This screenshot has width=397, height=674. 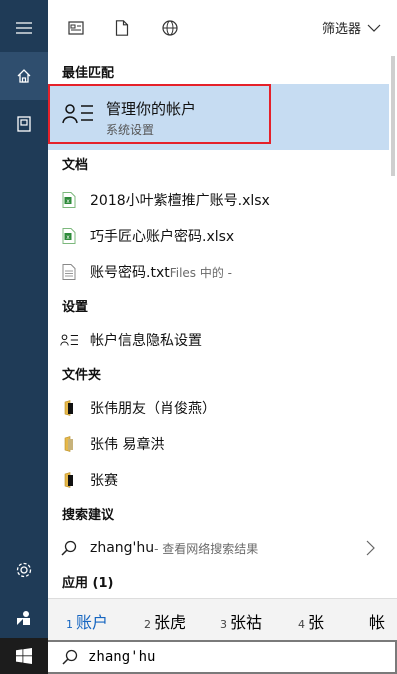 What do you see at coordinates (88, 515) in the screenshot?
I see `section-suggestions: 搜索建议` at bounding box center [88, 515].